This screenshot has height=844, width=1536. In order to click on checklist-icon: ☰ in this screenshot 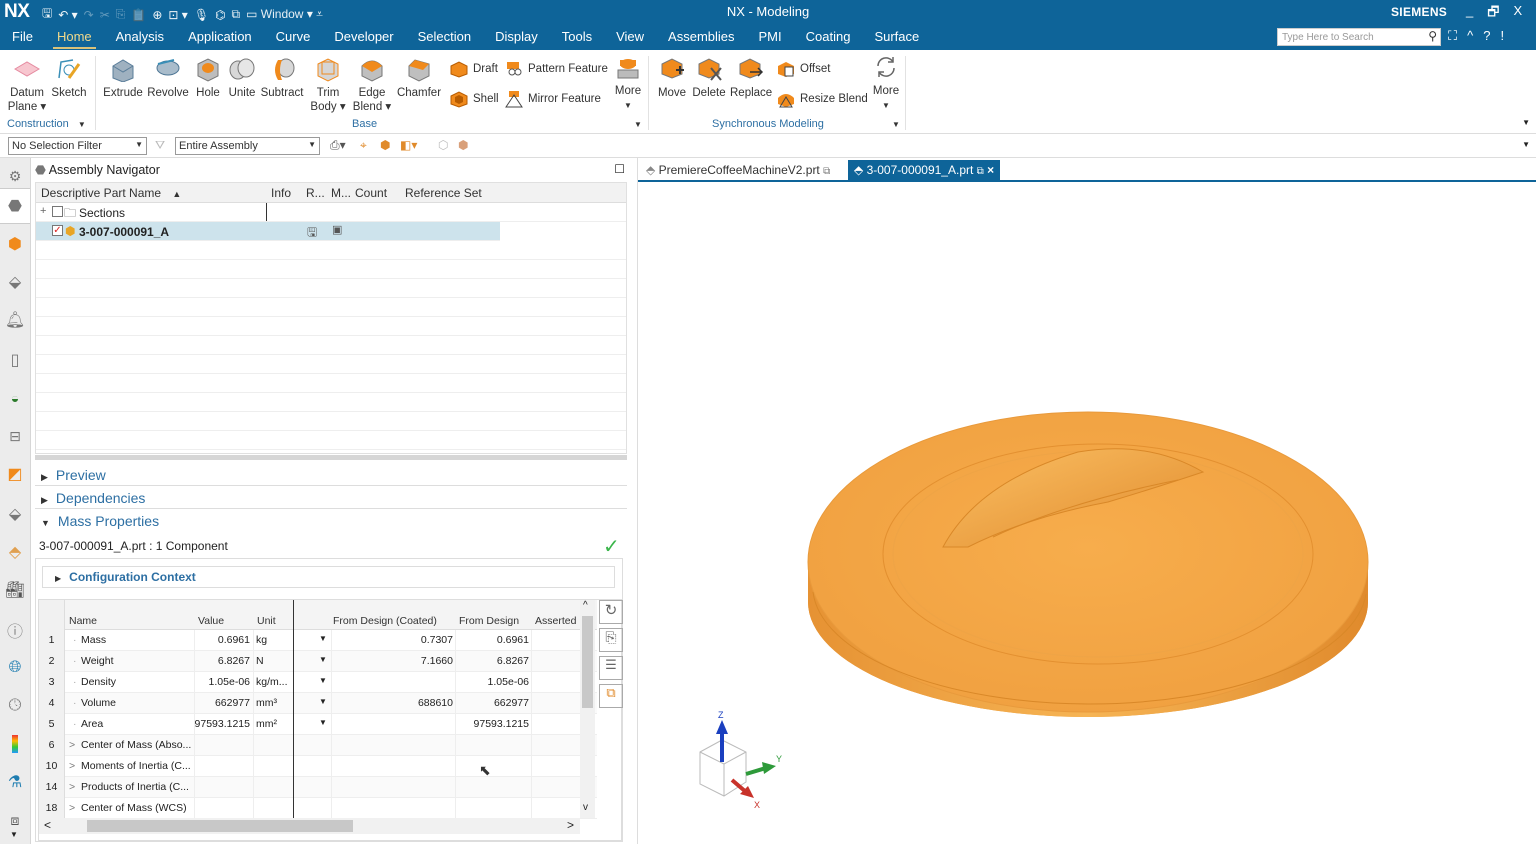, I will do `click(611, 668)`.